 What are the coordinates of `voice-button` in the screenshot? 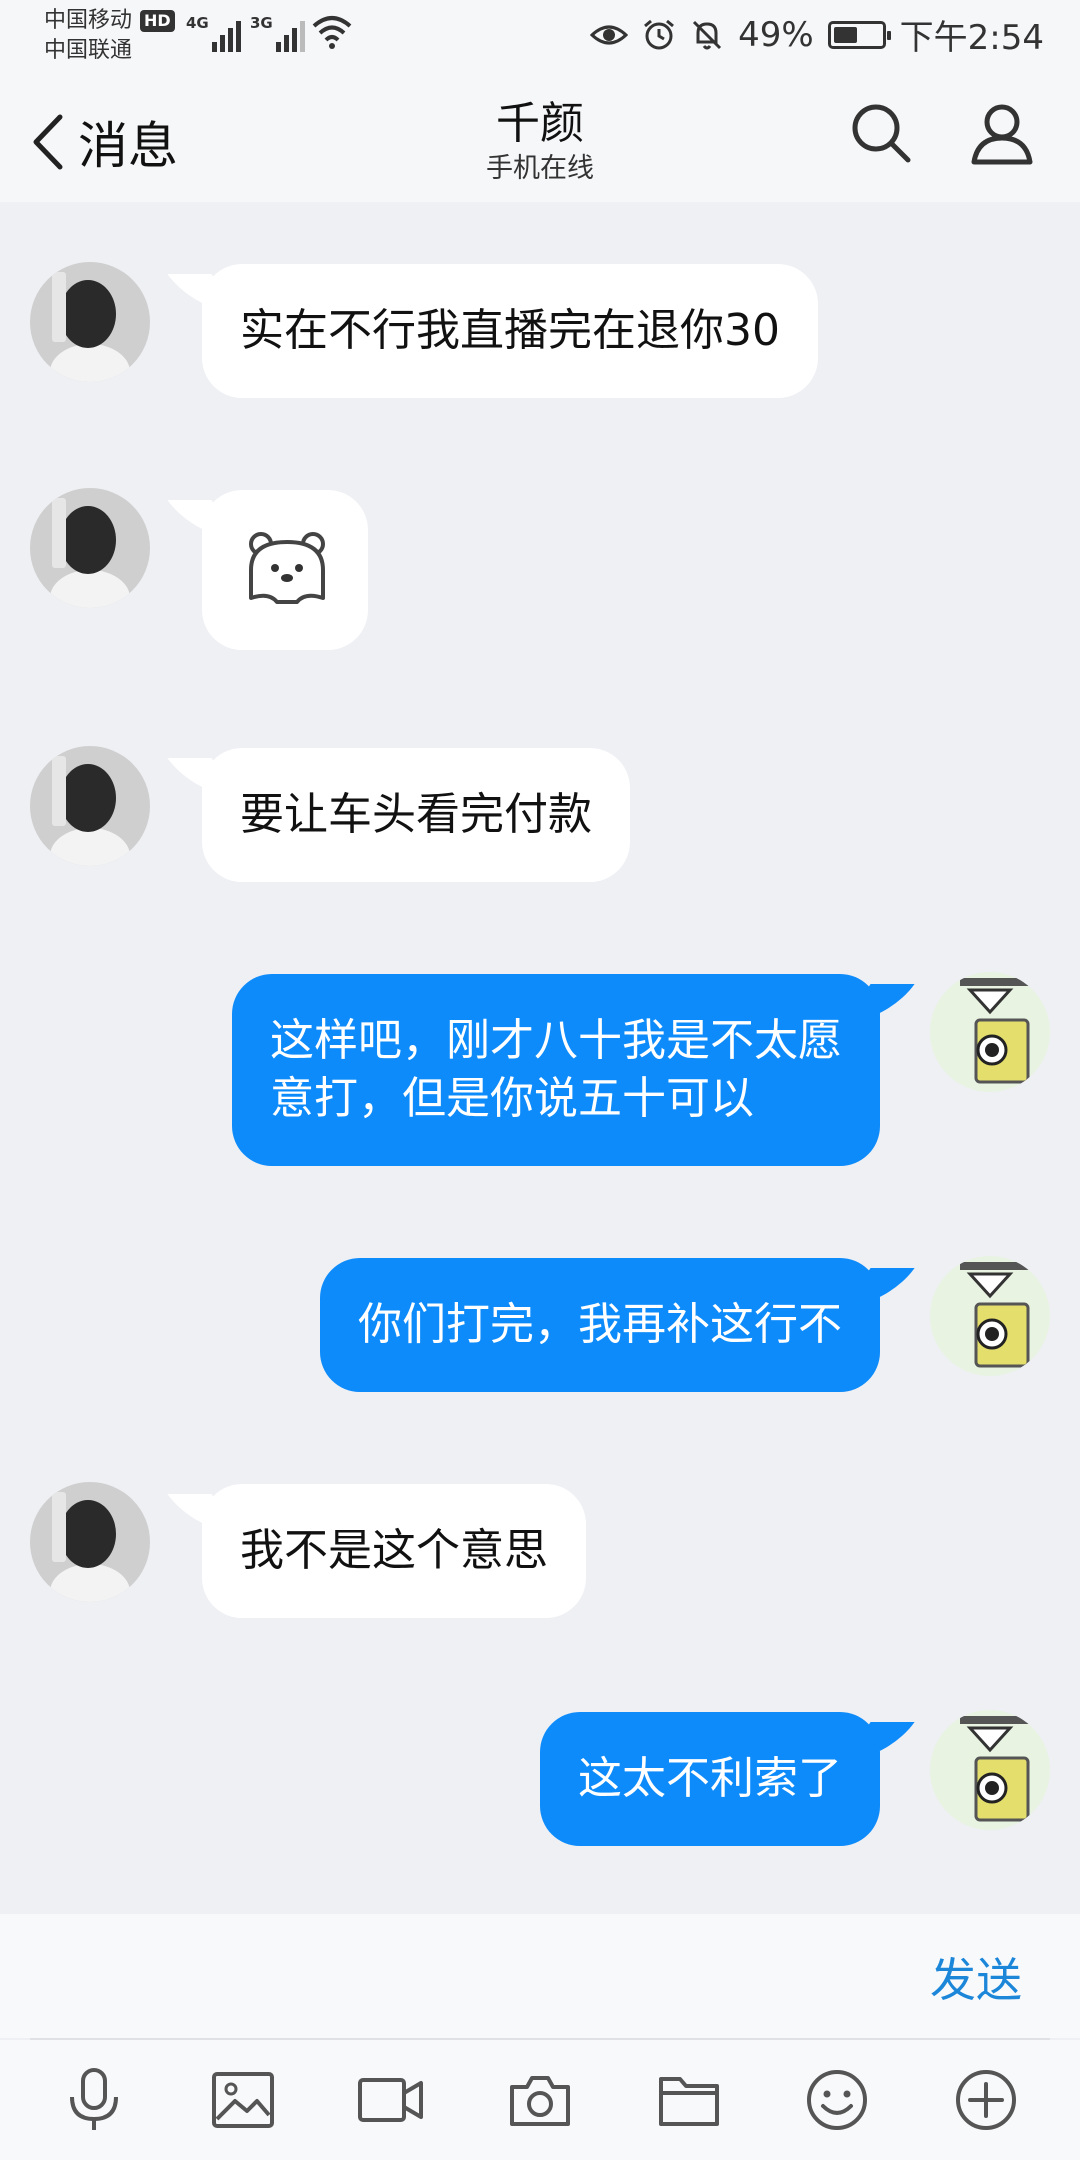 It's located at (94, 2100).